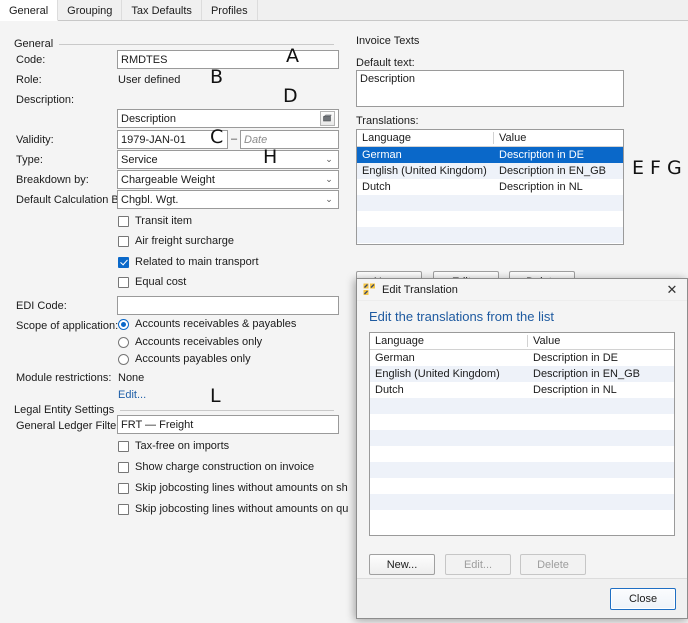  I want to click on description-input: Description, so click(228, 118).